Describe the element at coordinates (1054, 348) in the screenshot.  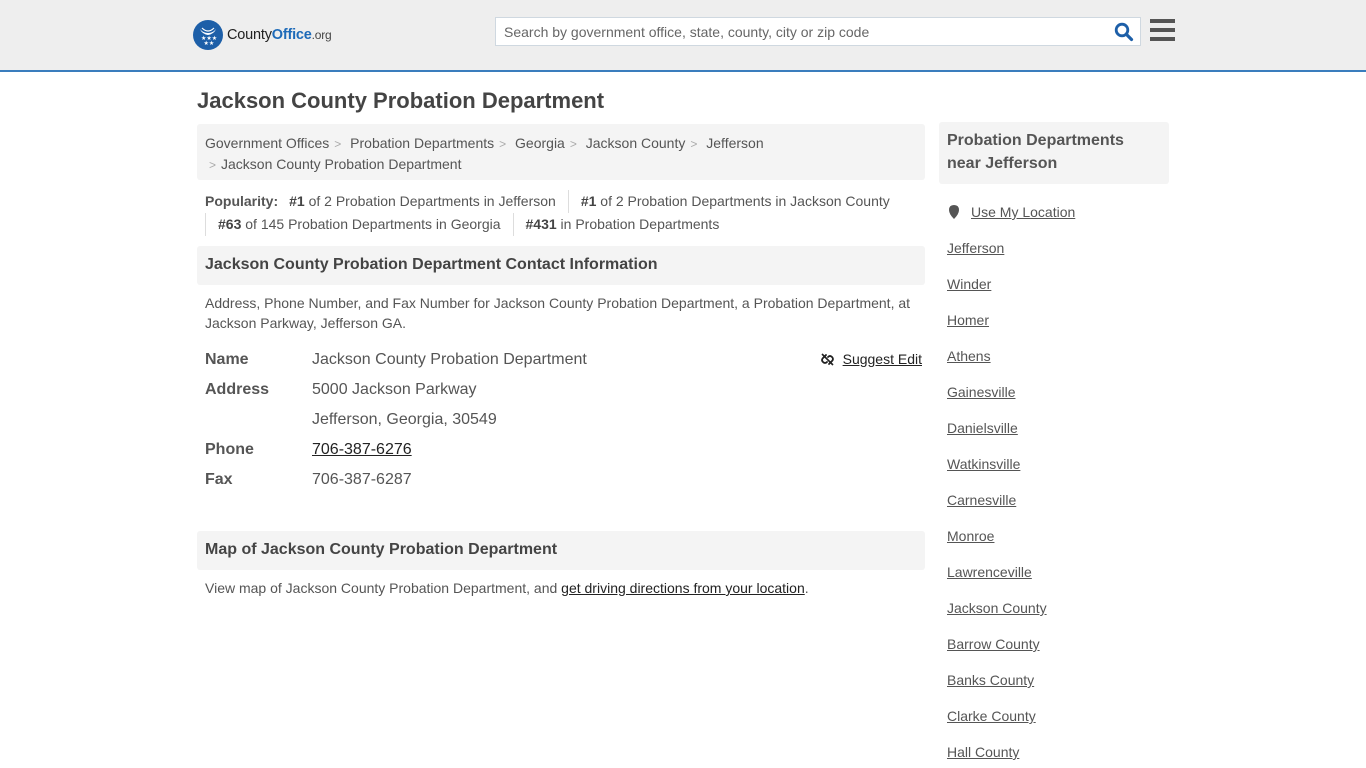
I see `sidebar-item-athens: Athens` at that location.